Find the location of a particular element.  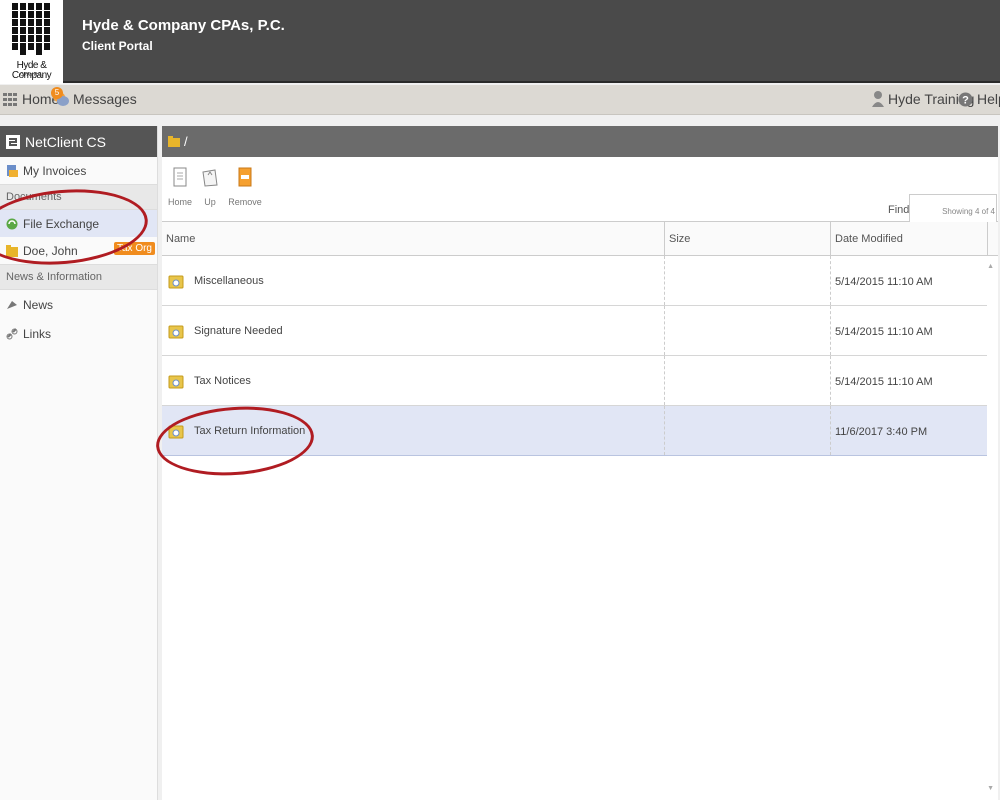

logo-text: Hyde & Company is located at coordinates (31, 70).